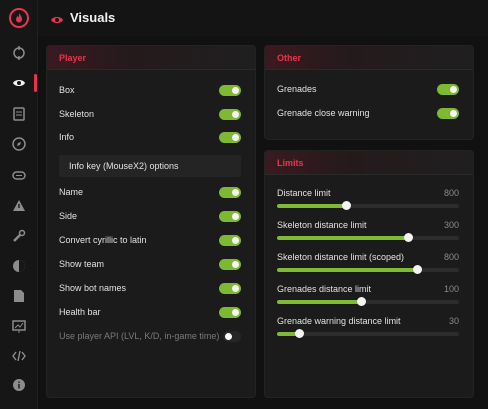 The image size is (488, 409). I want to click on toggle-row-health-bar: Health bar, so click(150, 312).